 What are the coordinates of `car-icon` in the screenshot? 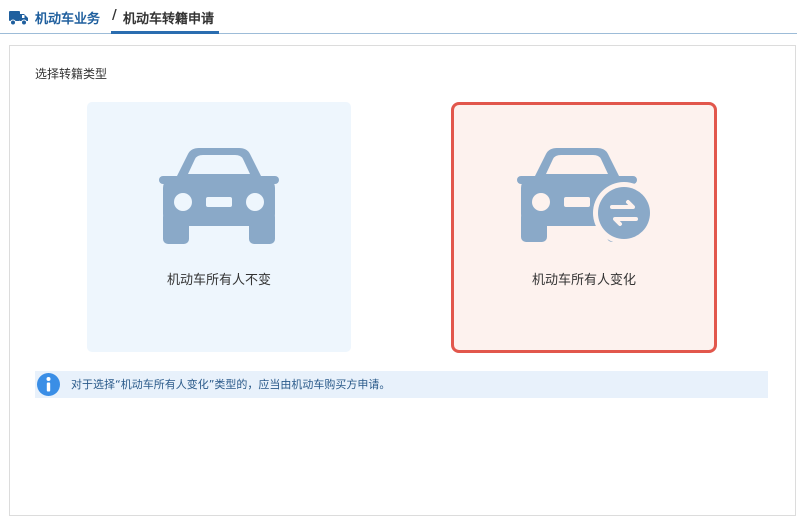 It's located at (219, 196).